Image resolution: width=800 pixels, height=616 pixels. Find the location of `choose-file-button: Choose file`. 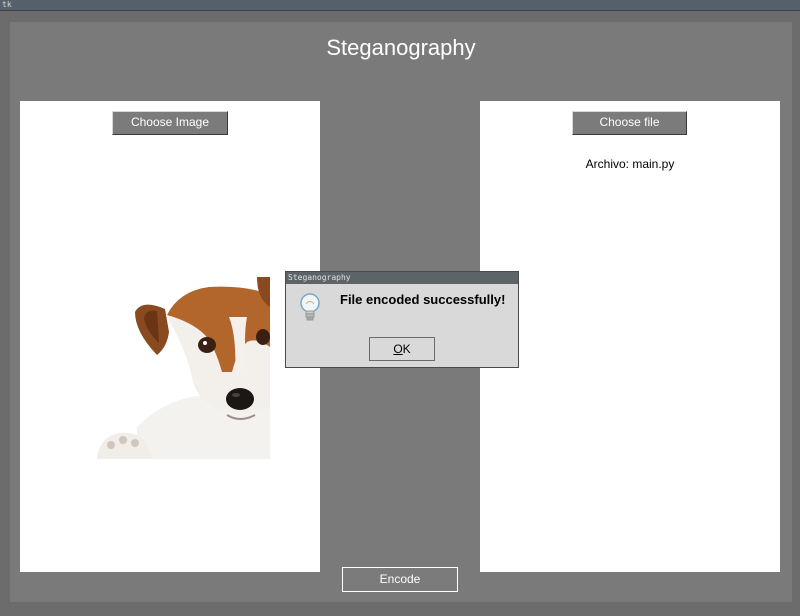

choose-file-button: Choose file is located at coordinates (629, 123).